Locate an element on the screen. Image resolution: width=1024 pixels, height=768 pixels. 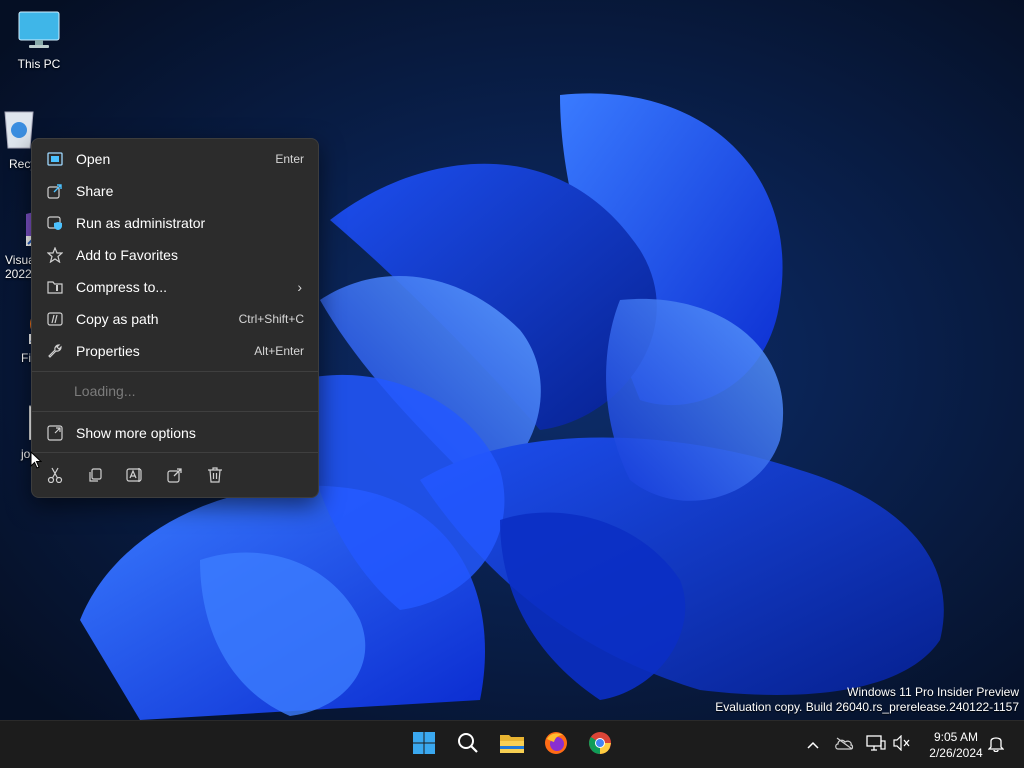
chevron-right-icon: › is located at coordinates (299, 287).